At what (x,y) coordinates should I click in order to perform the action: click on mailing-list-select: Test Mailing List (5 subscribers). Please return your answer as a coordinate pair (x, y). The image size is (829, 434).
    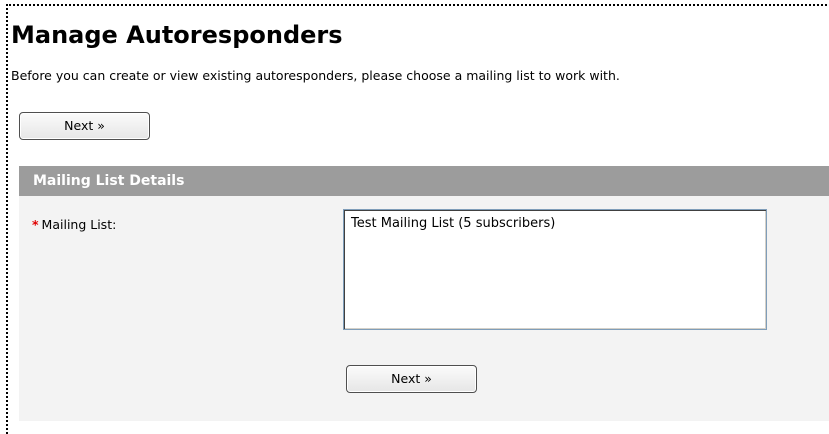
    Looking at the image, I should click on (555, 269).